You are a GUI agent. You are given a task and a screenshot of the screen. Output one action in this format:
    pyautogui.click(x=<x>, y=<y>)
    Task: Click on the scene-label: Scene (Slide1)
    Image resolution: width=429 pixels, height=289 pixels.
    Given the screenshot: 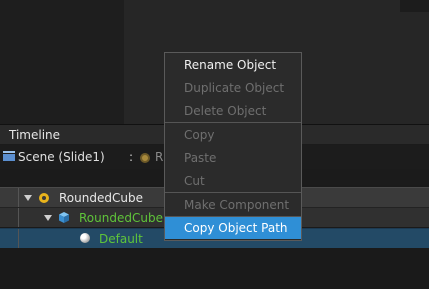 What is the action you would take?
    pyautogui.click(x=61, y=157)
    